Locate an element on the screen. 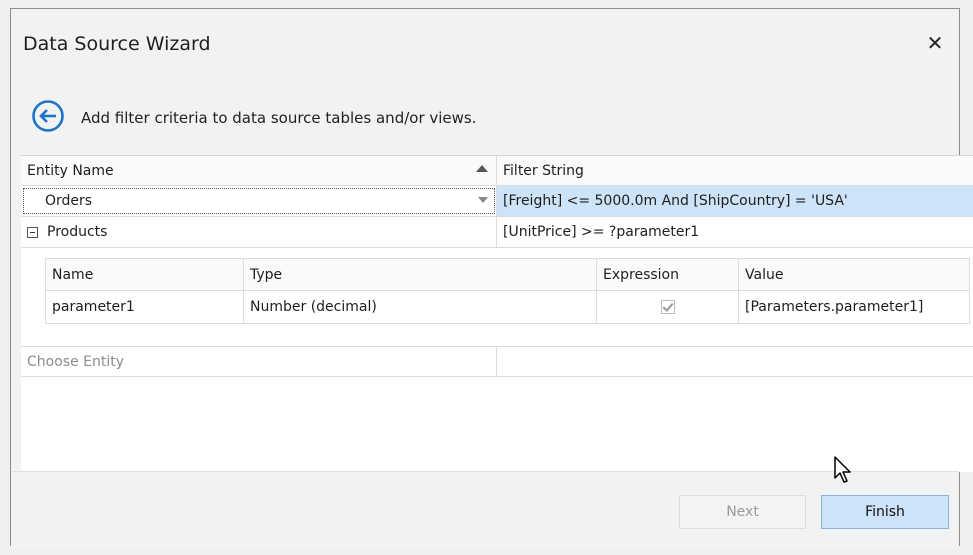  grid-header-row: Entity Name Filter String is located at coordinates (497, 171).